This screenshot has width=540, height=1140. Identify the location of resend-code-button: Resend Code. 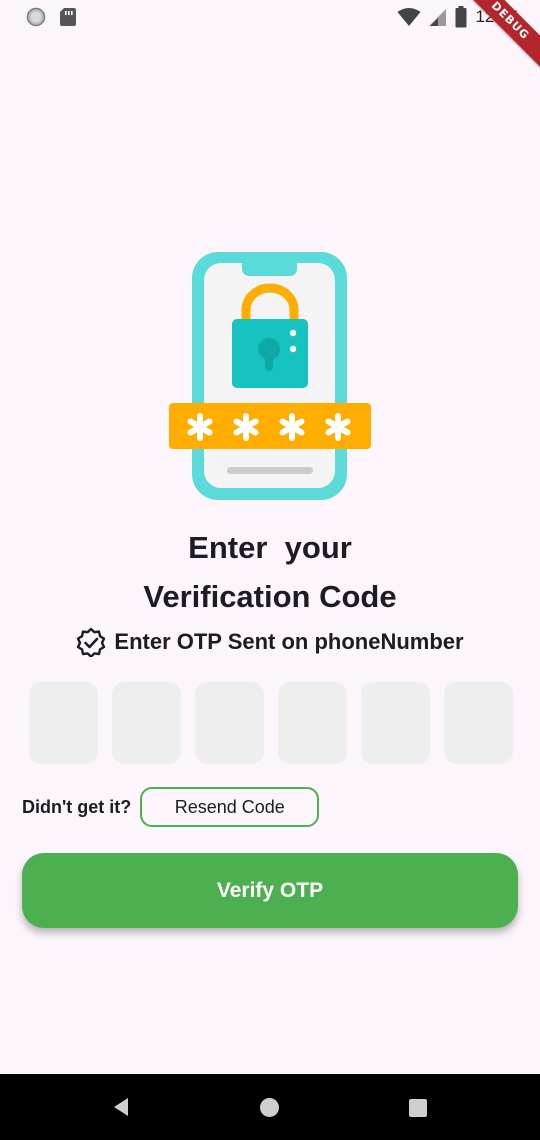
(230, 807).